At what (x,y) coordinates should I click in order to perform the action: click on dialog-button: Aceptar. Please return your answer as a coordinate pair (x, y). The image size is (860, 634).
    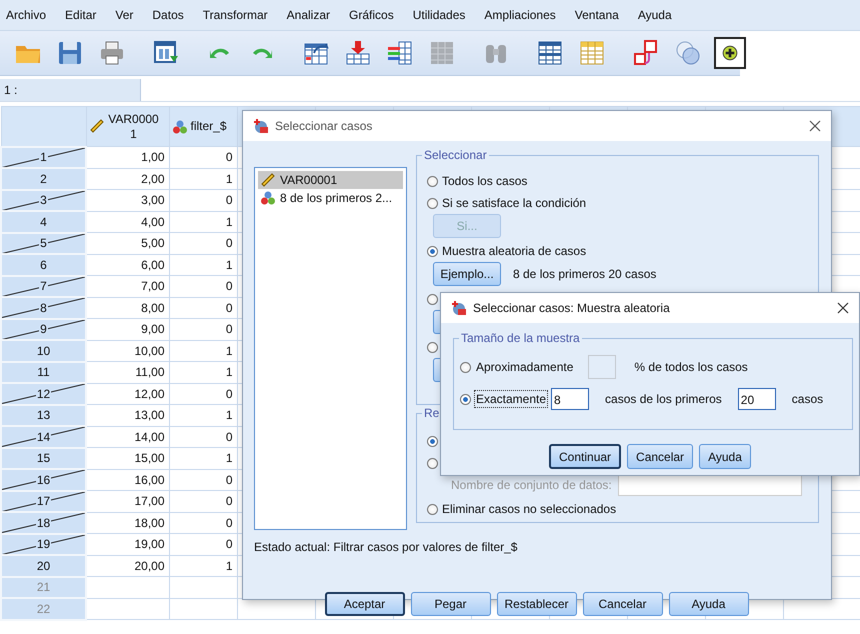
    Looking at the image, I should click on (364, 604).